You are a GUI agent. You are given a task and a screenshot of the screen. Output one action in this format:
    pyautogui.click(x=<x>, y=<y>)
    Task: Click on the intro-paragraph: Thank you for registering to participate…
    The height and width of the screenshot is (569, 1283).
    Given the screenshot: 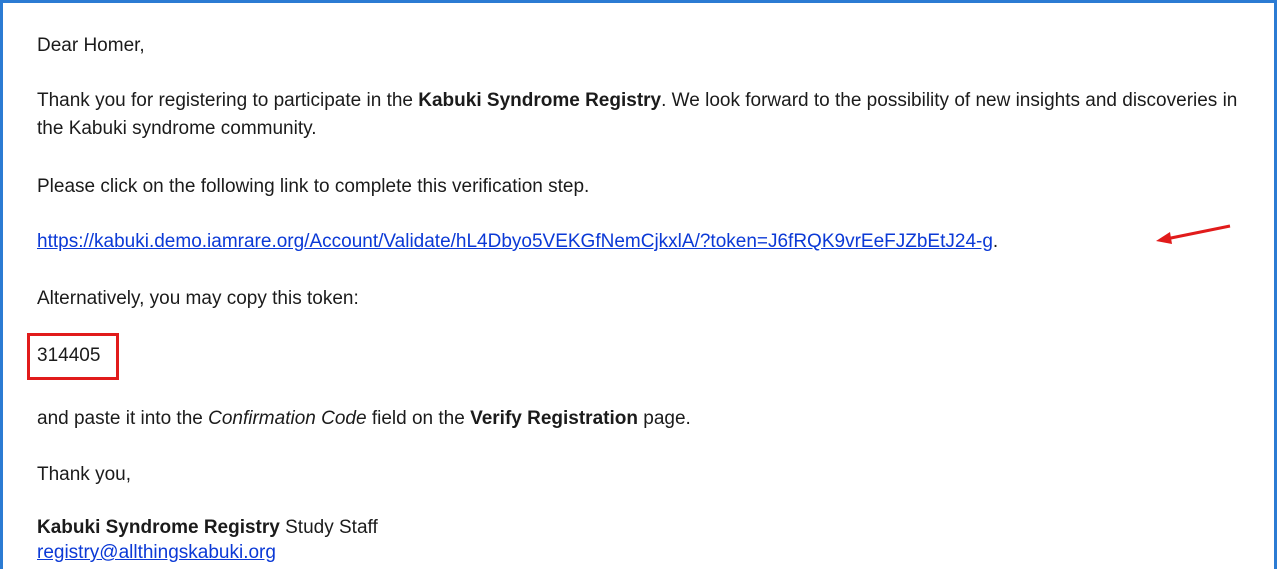 What is the action you would take?
    pyautogui.click(x=652, y=115)
    